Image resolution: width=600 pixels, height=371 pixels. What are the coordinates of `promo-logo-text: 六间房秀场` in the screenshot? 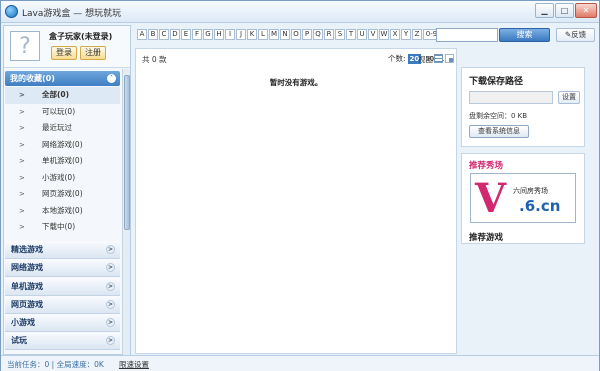 It's located at (530, 191).